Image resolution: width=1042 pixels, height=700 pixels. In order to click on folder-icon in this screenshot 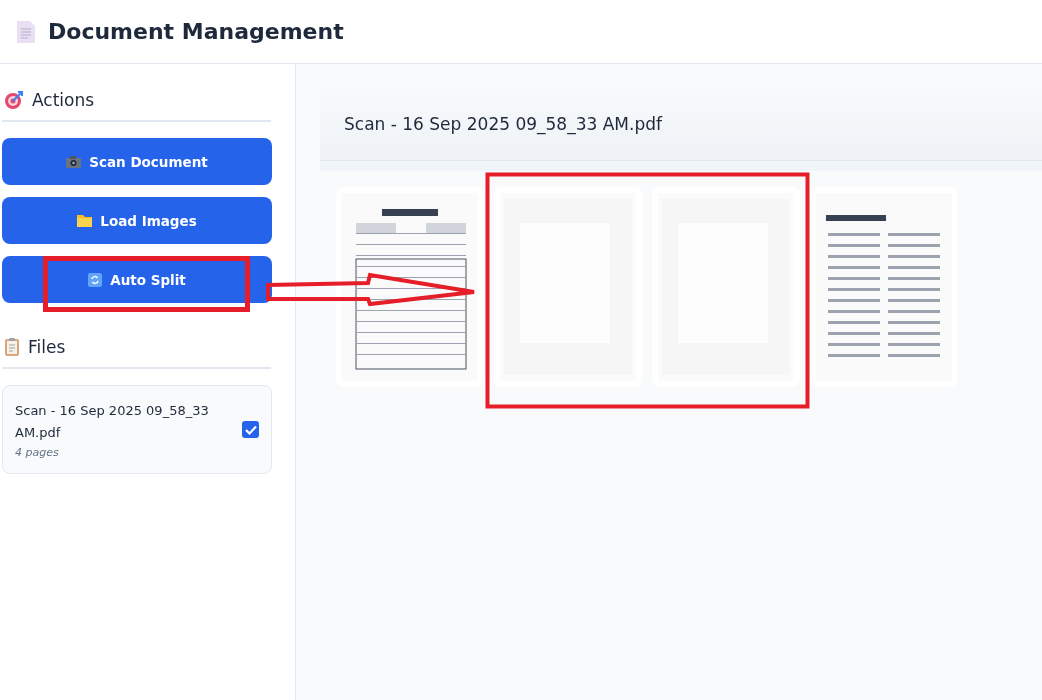, I will do `click(85, 220)`.